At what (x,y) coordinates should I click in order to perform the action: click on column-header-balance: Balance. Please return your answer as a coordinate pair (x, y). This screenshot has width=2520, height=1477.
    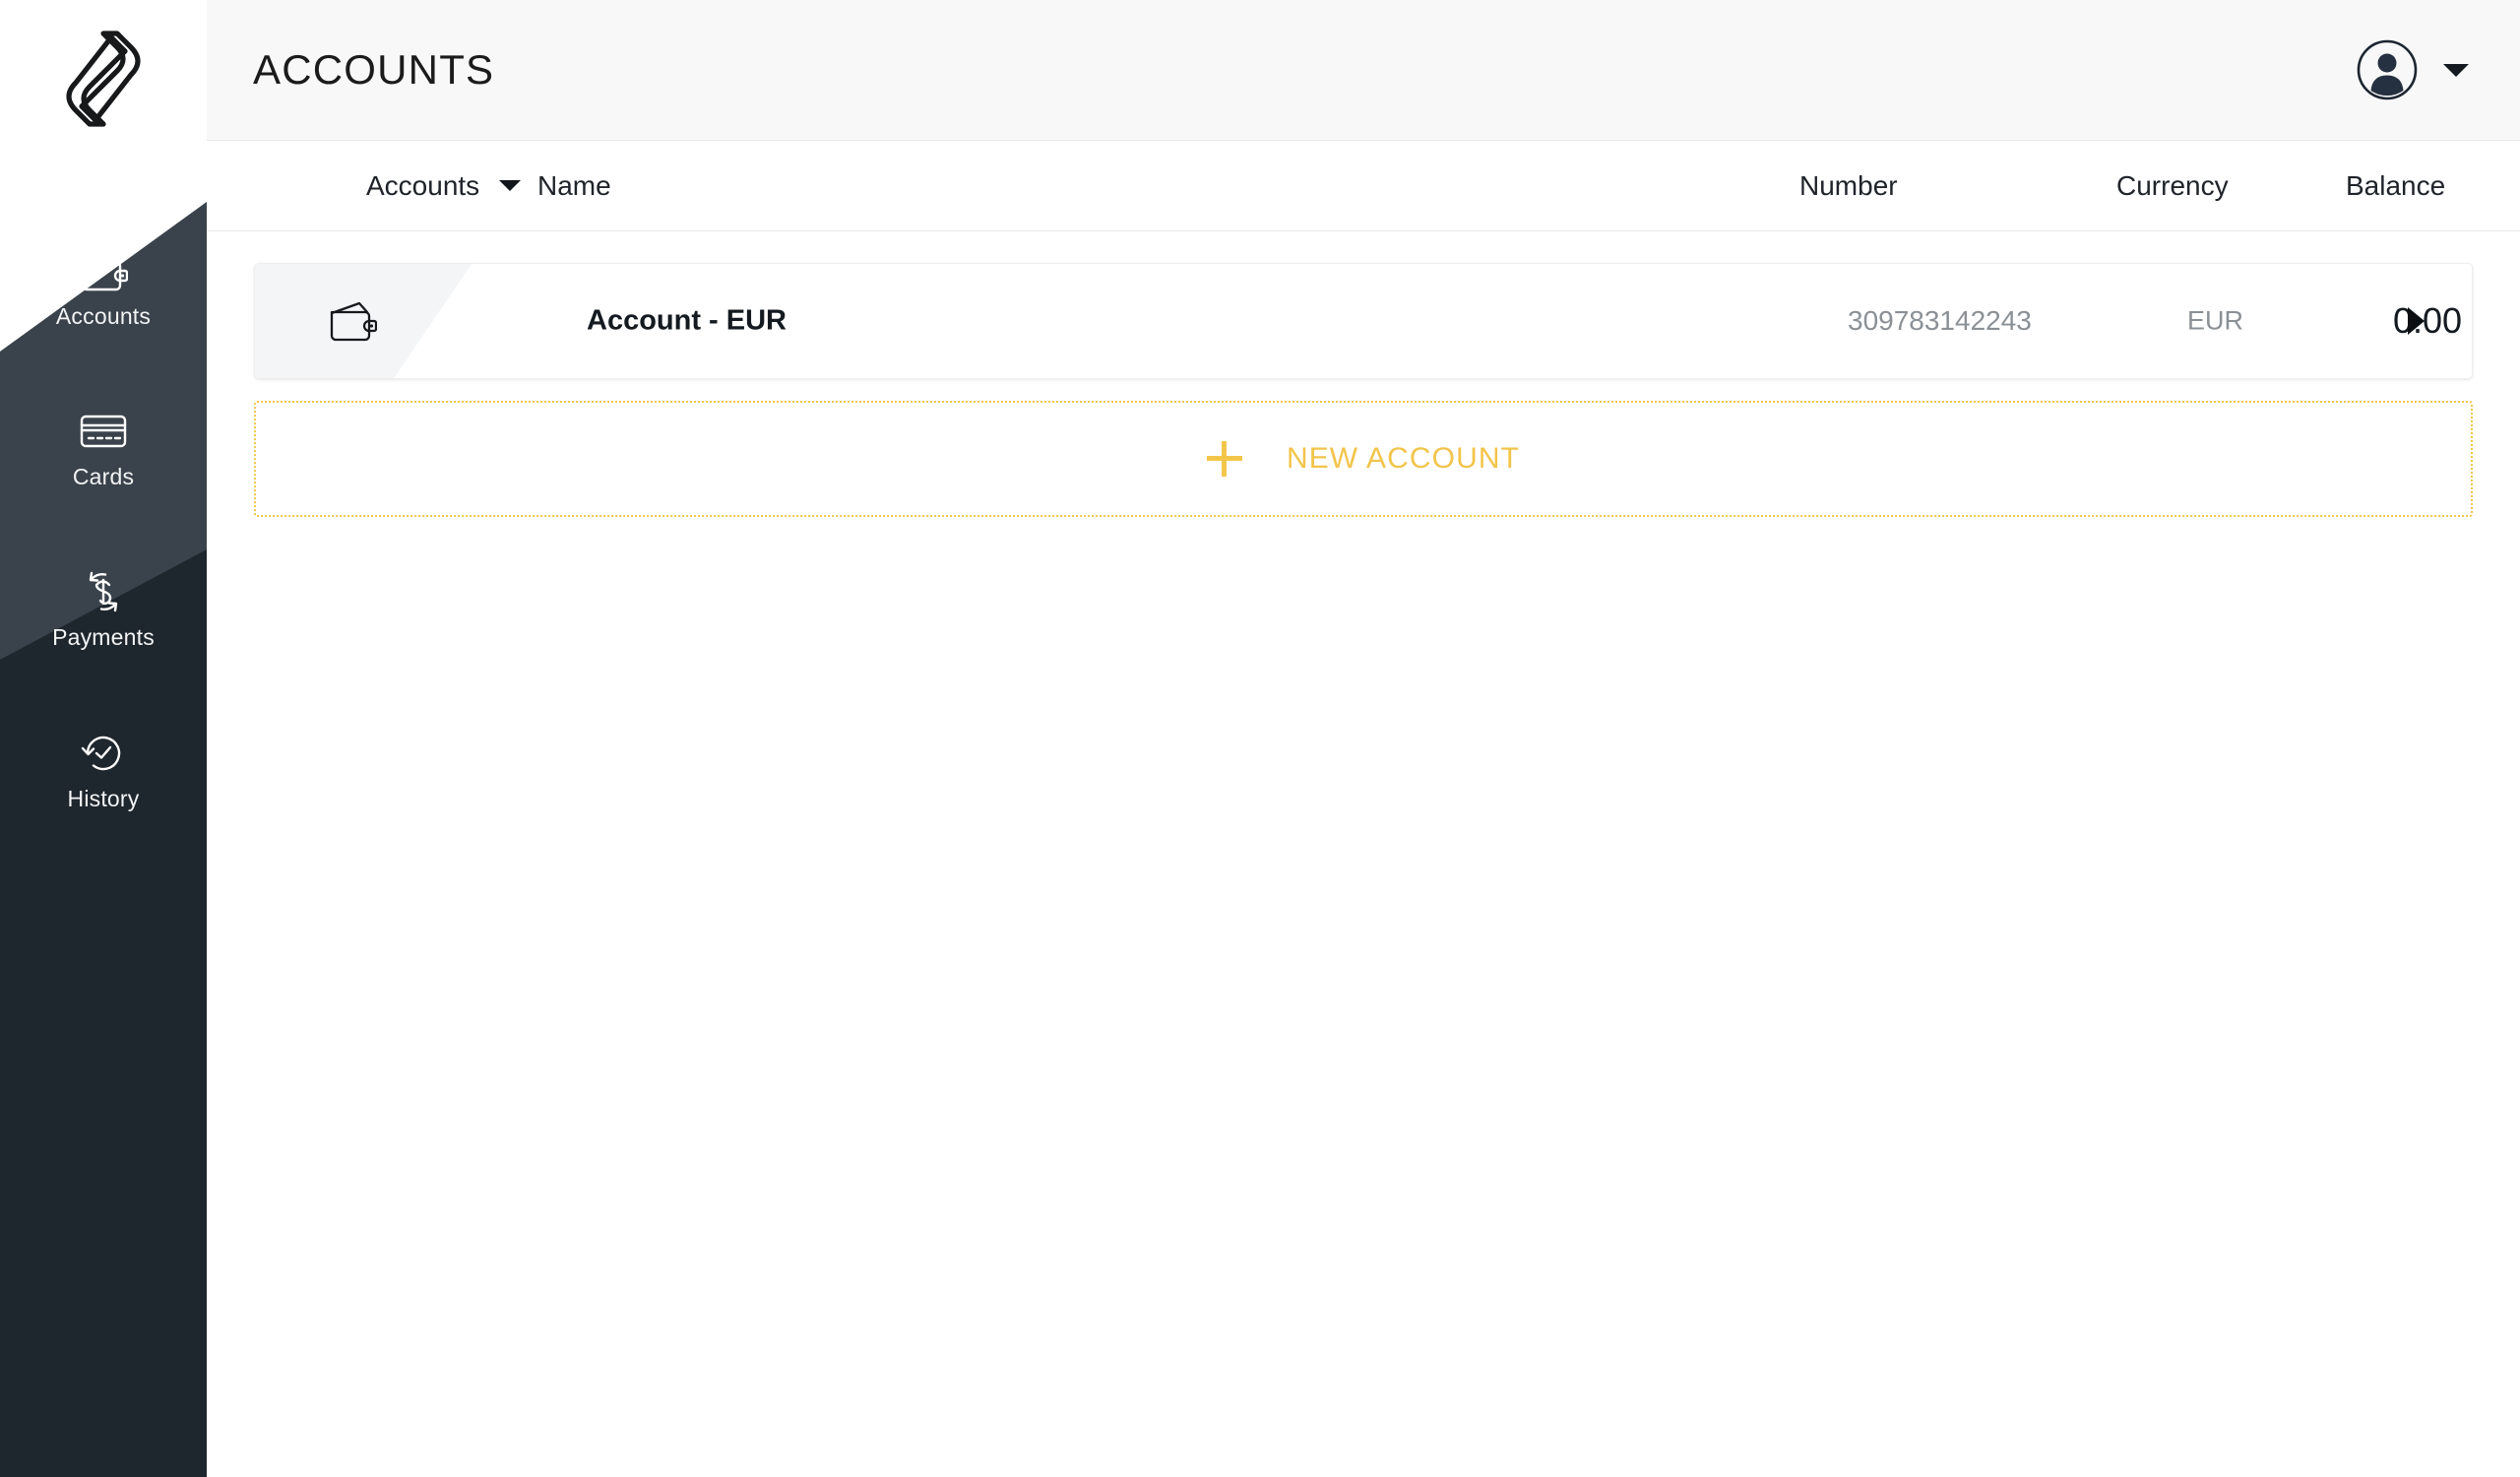
    Looking at the image, I should click on (2396, 185).